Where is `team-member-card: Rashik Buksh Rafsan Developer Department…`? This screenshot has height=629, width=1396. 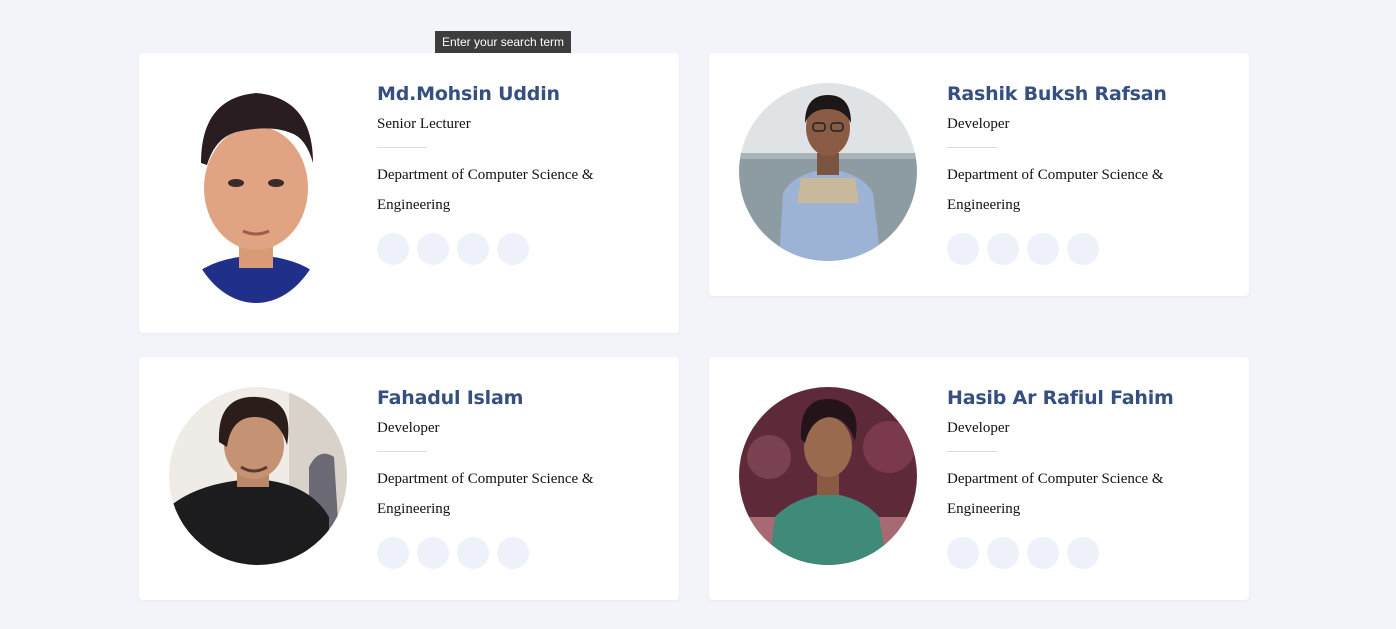 team-member-card: Rashik Buksh Rafsan Developer Department… is located at coordinates (979, 174).